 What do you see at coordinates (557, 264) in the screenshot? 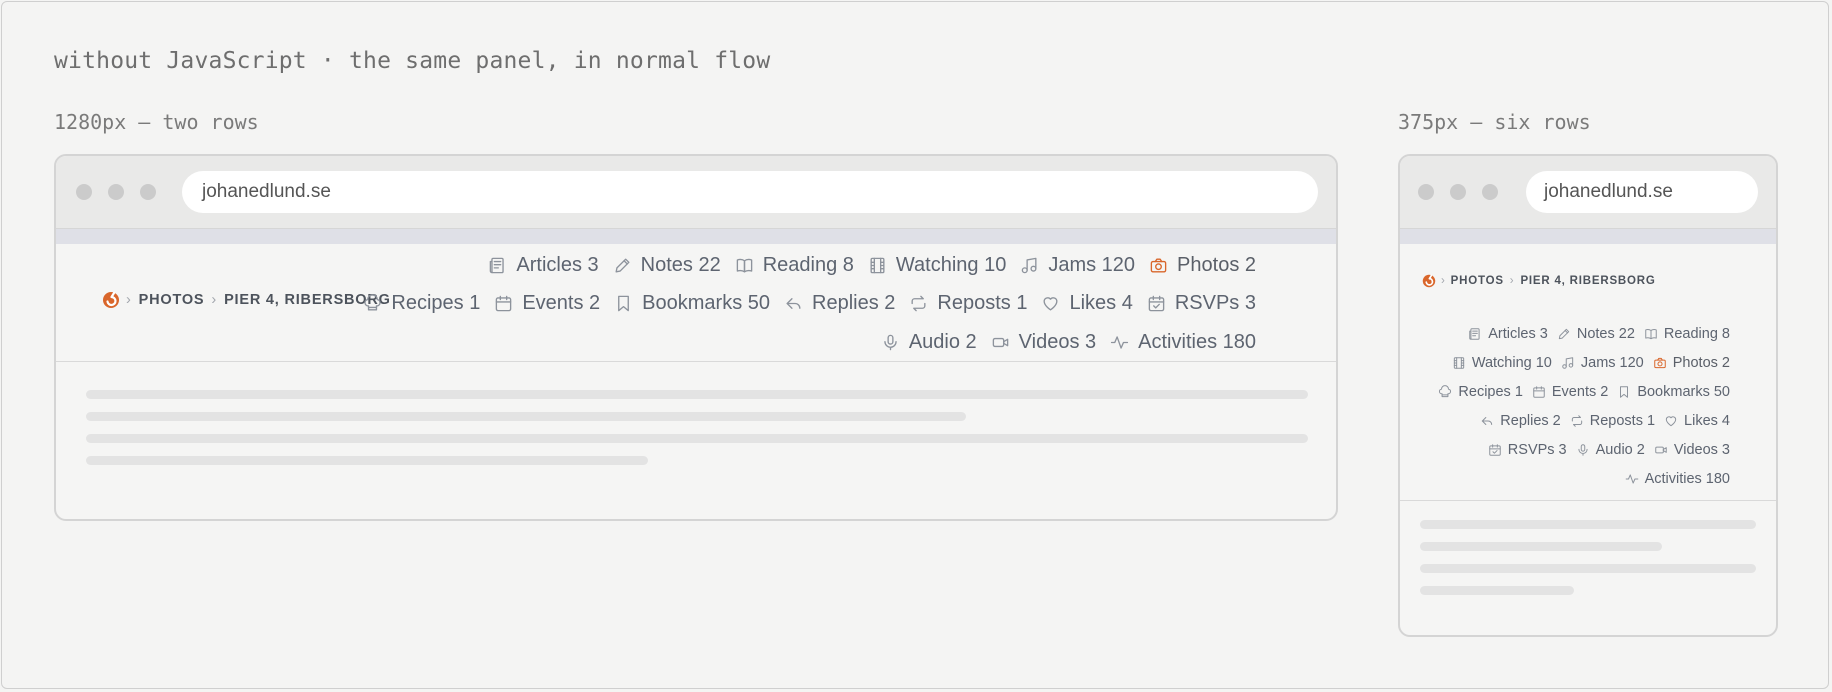
I see `nav-item-label: Articles 3` at bounding box center [557, 264].